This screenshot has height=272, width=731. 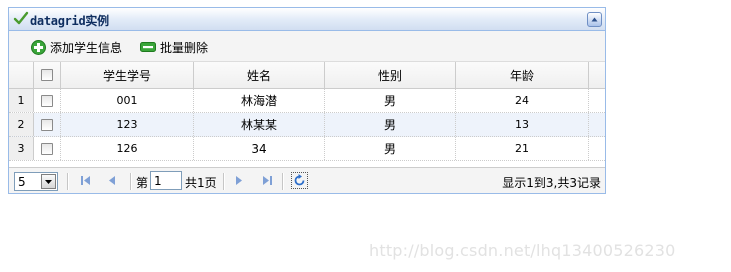 I want to click on pagination-bar: 5 第 共1页 显示1到3,共3记录, so click(x=307, y=180).